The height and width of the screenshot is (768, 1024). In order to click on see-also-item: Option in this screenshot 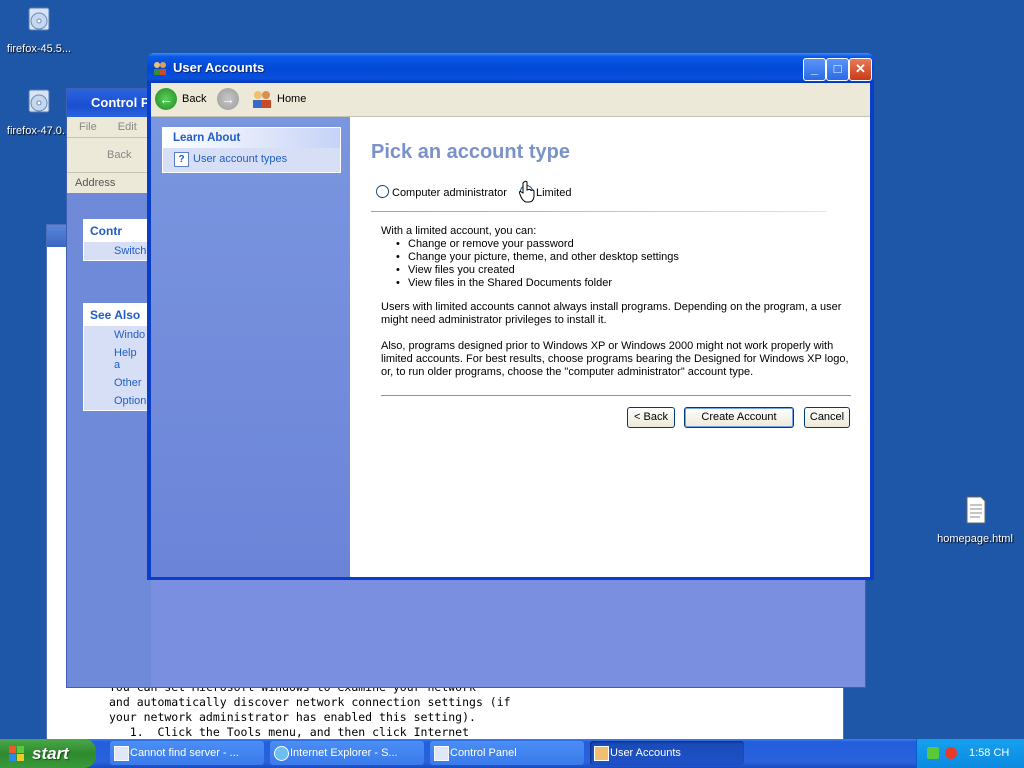, I will do `click(117, 401)`.